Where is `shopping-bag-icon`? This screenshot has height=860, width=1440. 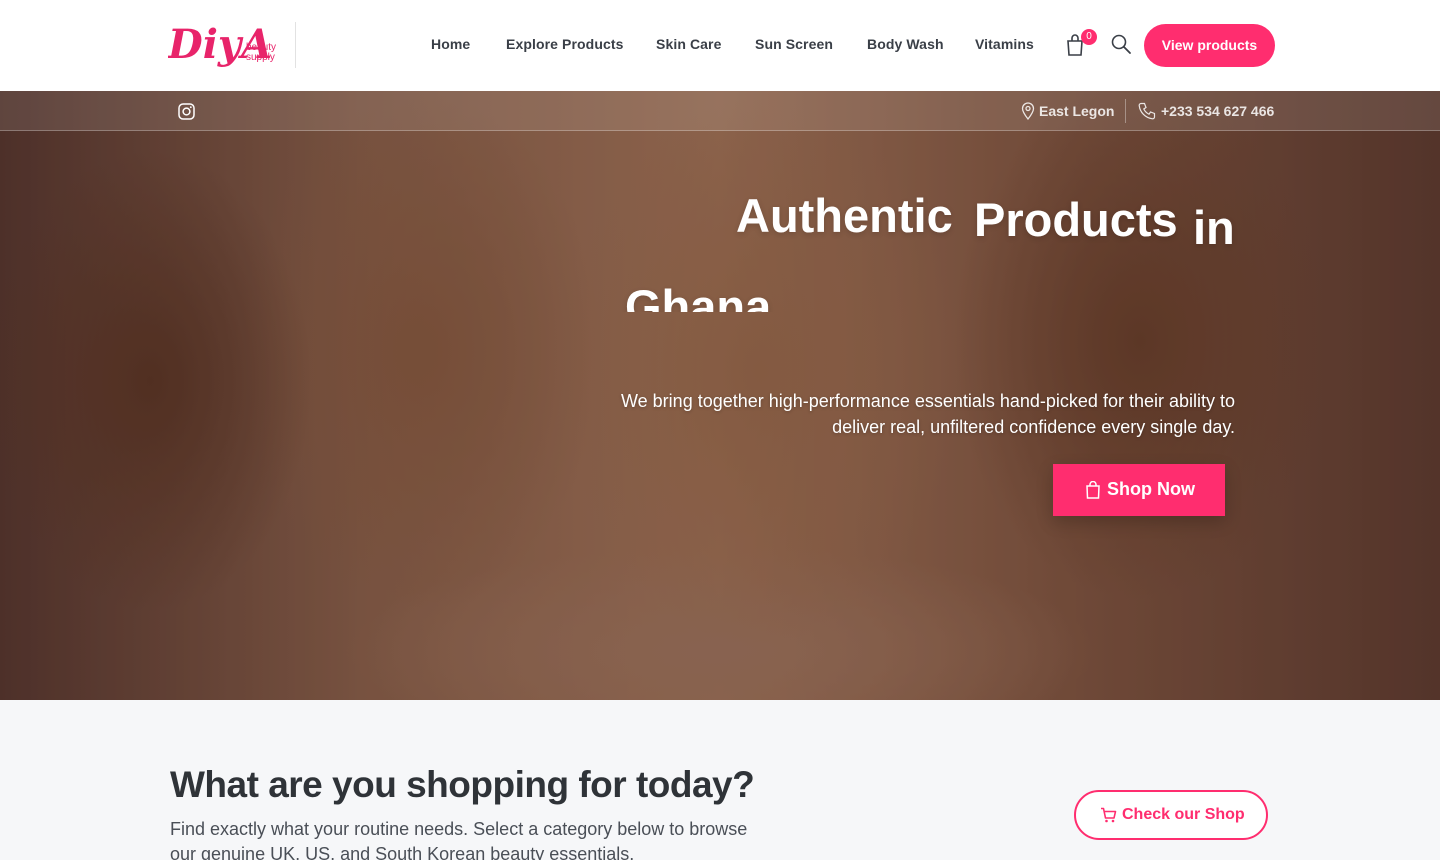
shopping-bag-icon is located at coordinates (1093, 490).